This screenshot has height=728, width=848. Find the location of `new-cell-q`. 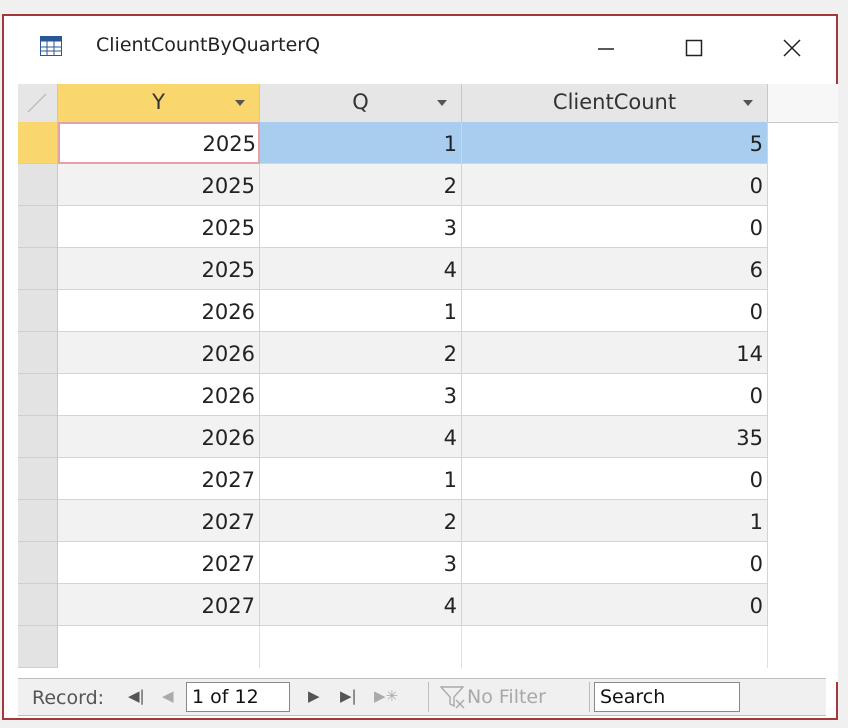

new-cell-q is located at coordinates (361, 647).